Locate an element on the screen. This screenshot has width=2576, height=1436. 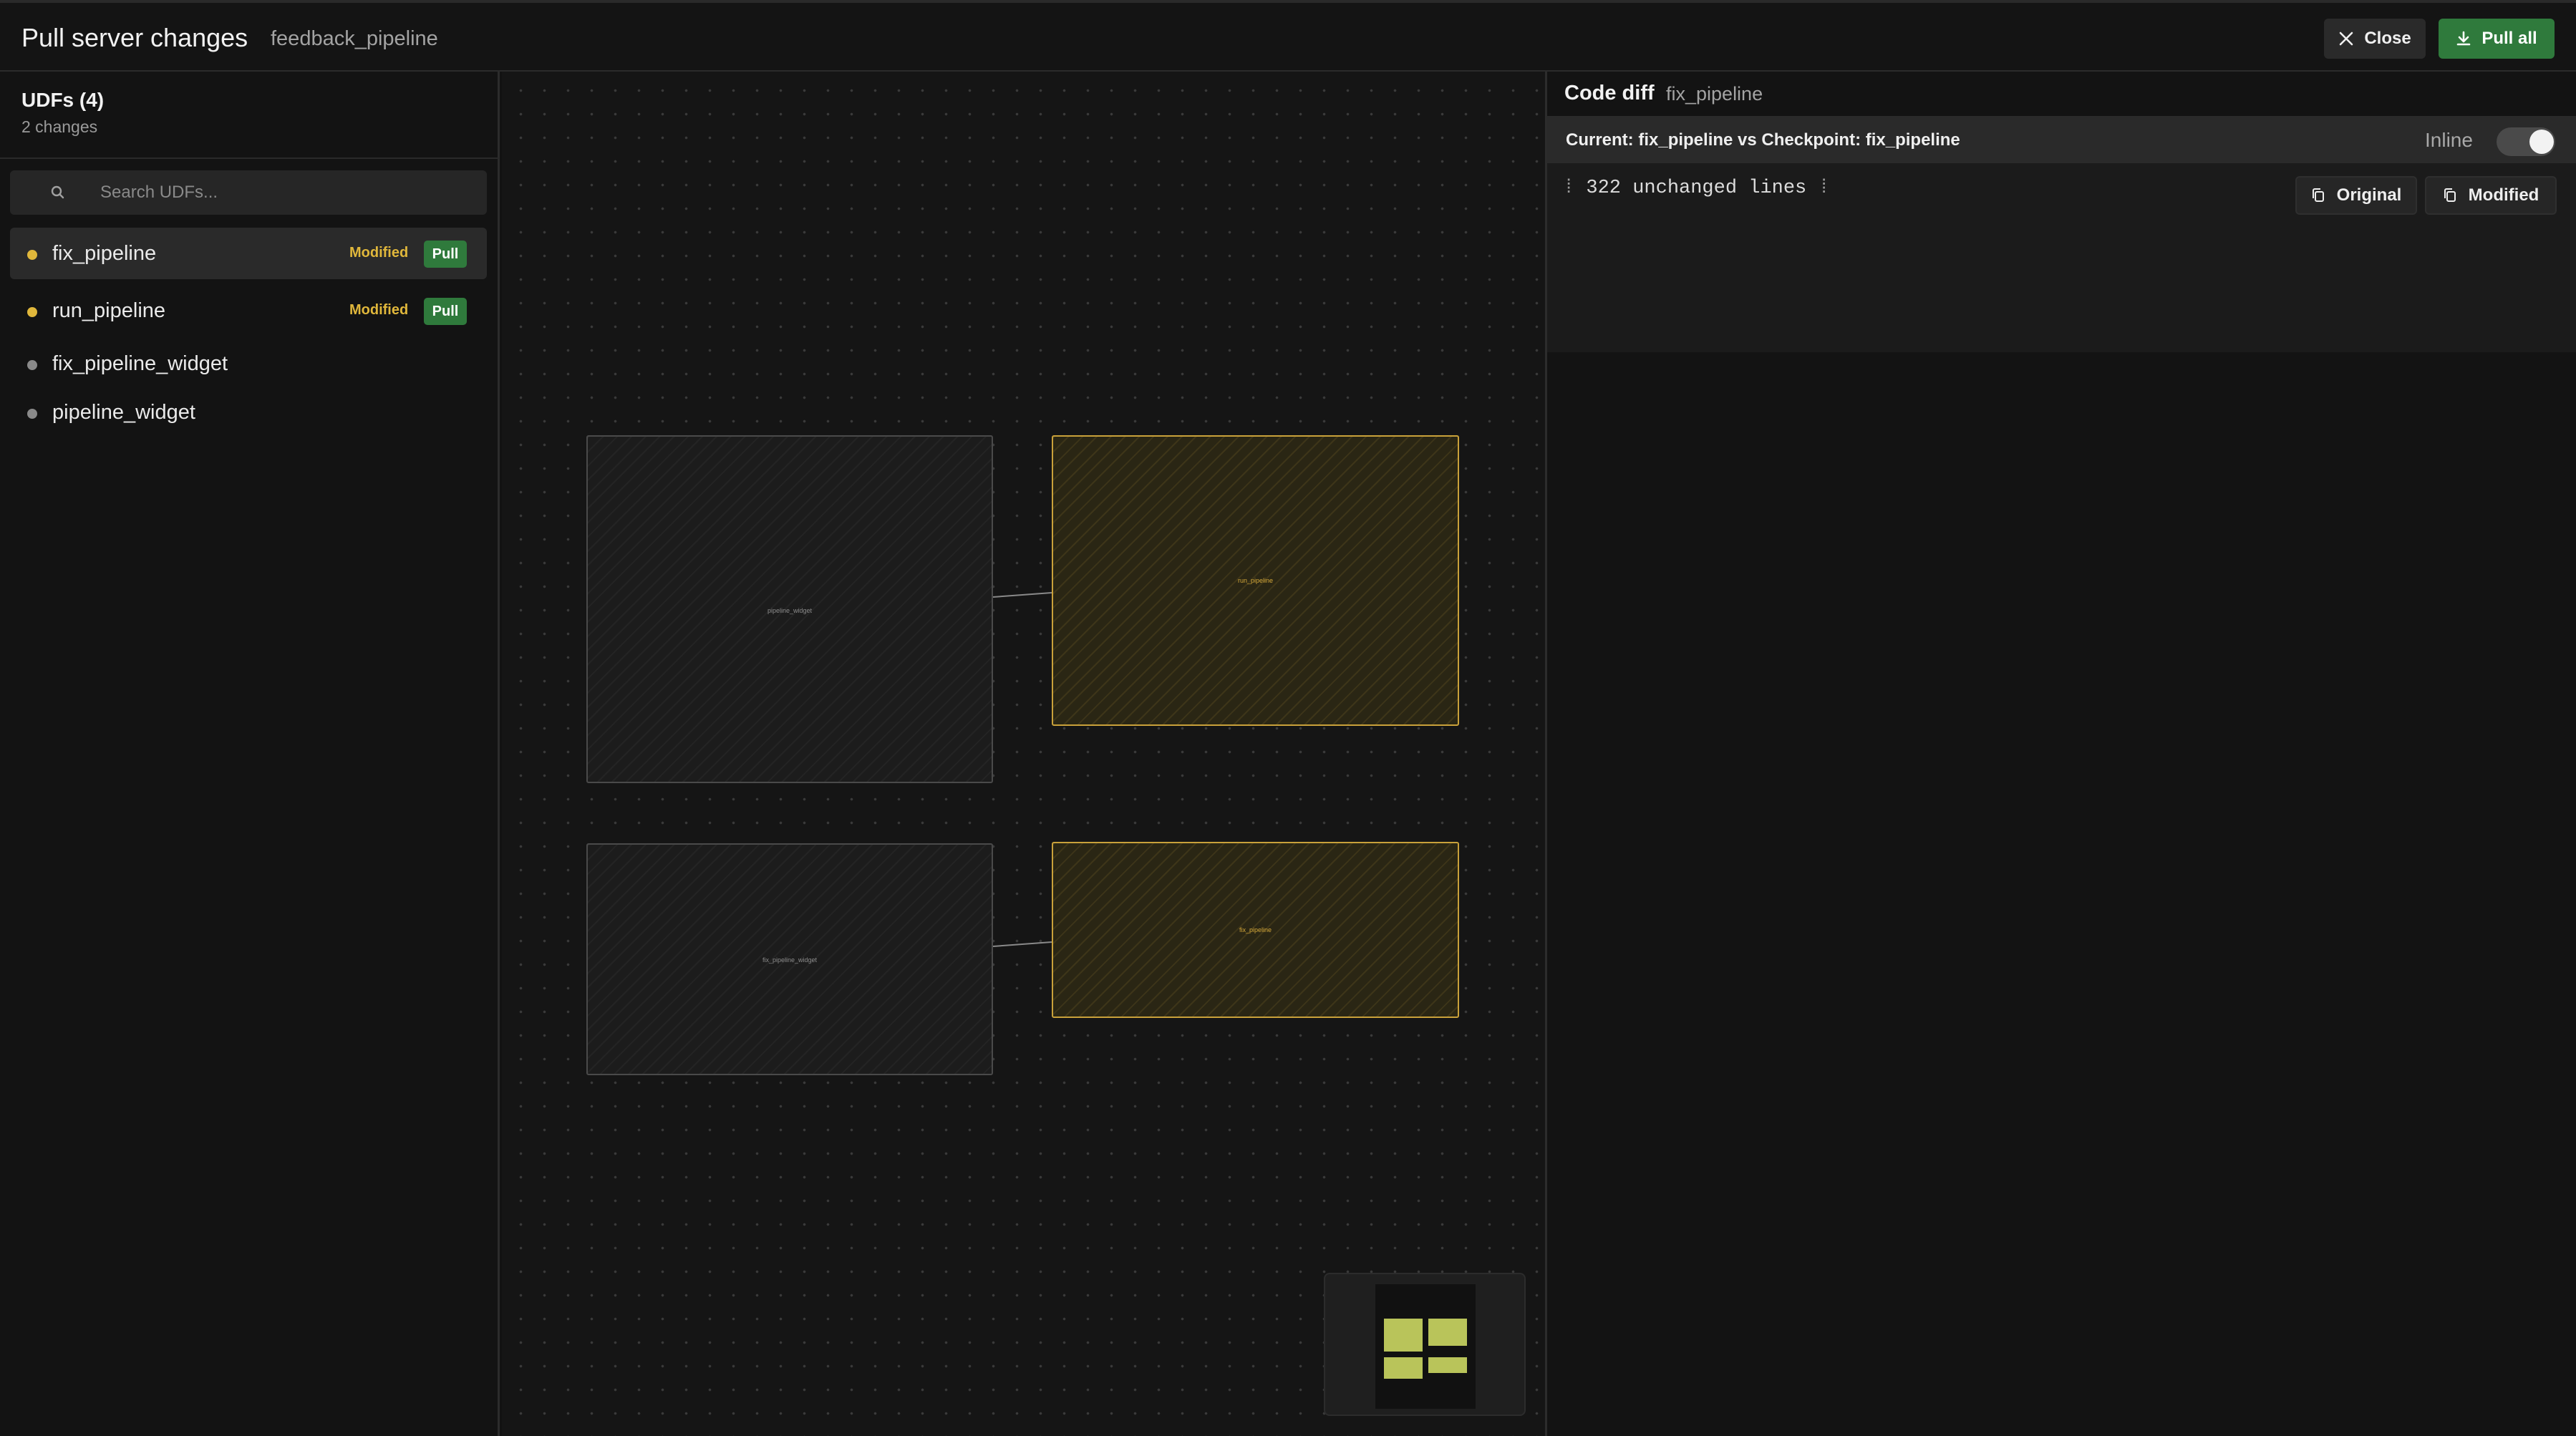
search-icon is located at coordinates (57, 192).